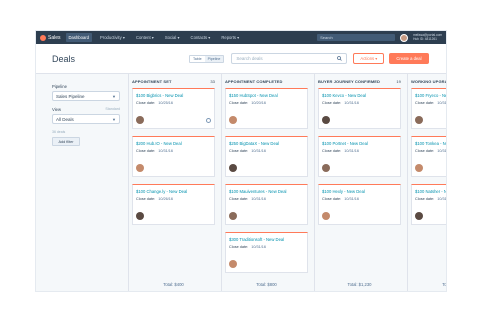 The height and width of the screenshot is (326, 482). Describe the element at coordinates (145, 37) in the screenshot. I see `nav-content: Content ▾` at that location.